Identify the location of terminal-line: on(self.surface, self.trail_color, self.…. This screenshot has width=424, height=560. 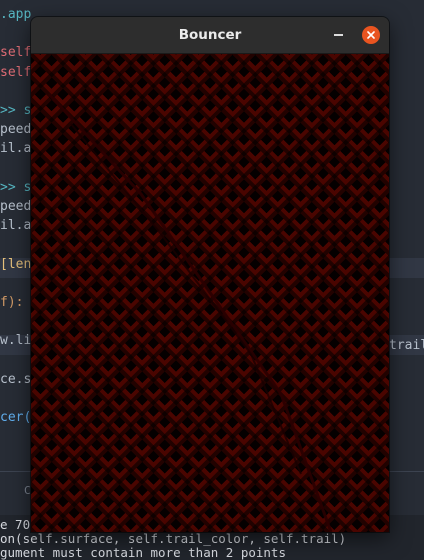
(173, 538).